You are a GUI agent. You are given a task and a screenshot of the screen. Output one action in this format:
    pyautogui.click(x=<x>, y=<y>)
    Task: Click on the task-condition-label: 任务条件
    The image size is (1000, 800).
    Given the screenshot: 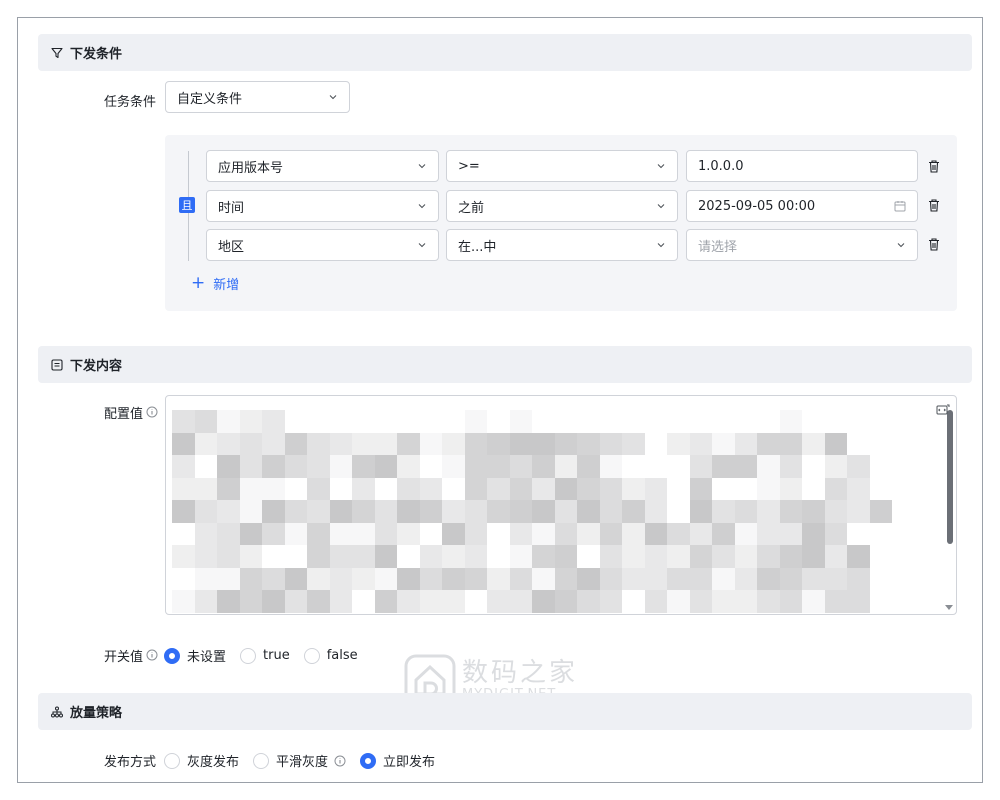 What is the action you would take?
    pyautogui.click(x=129, y=102)
    